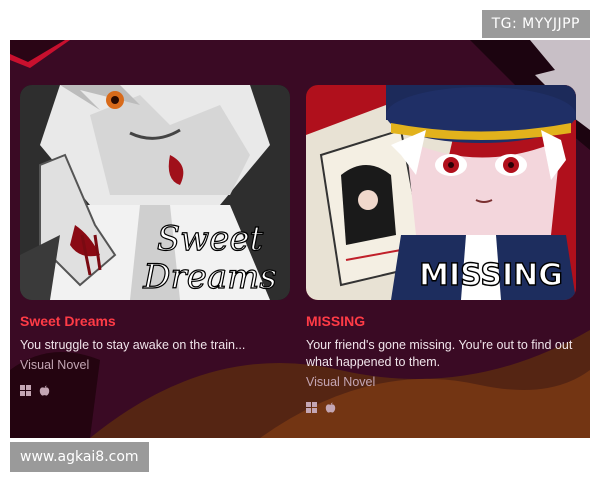 This screenshot has height=480, width=600. What do you see at coordinates (209, 277) in the screenshot?
I see `thumbnail-title-line2: Dreams` at bounding box center [209, 277].